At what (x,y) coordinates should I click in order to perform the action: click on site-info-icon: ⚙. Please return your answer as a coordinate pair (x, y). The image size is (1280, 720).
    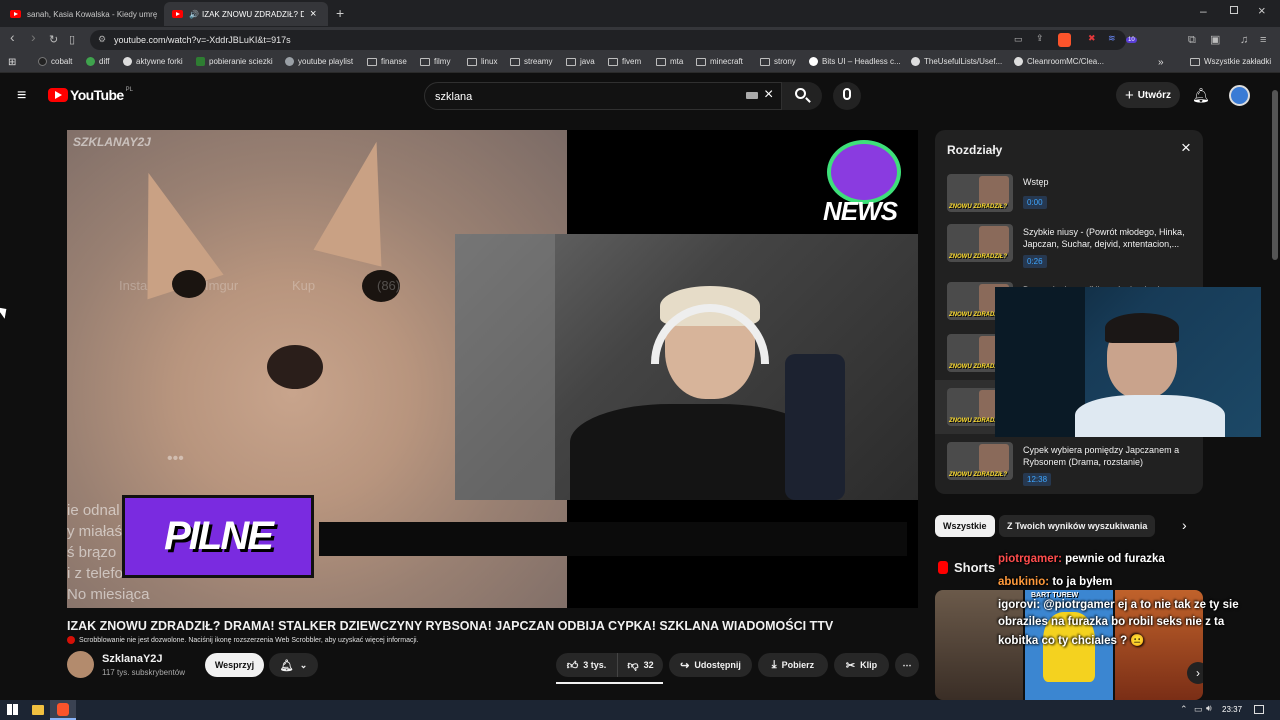
    Looking at the image, I should click on (102, 39).